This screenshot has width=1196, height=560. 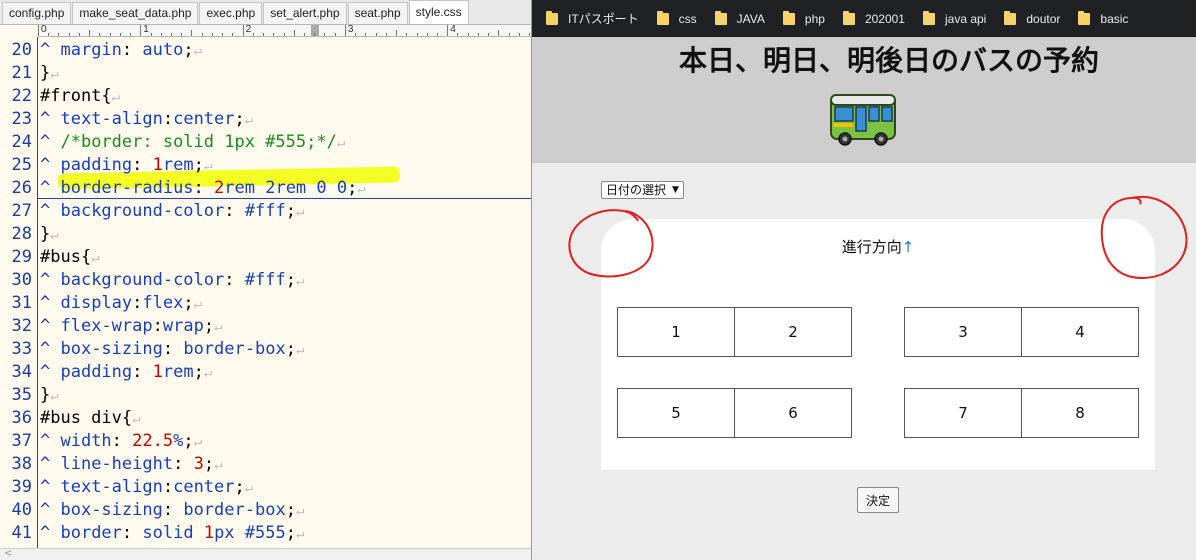 What do you see at coordinates (21, 73) in the screenshot?
I see `line-number: 21` at bounding box center [21, 73].